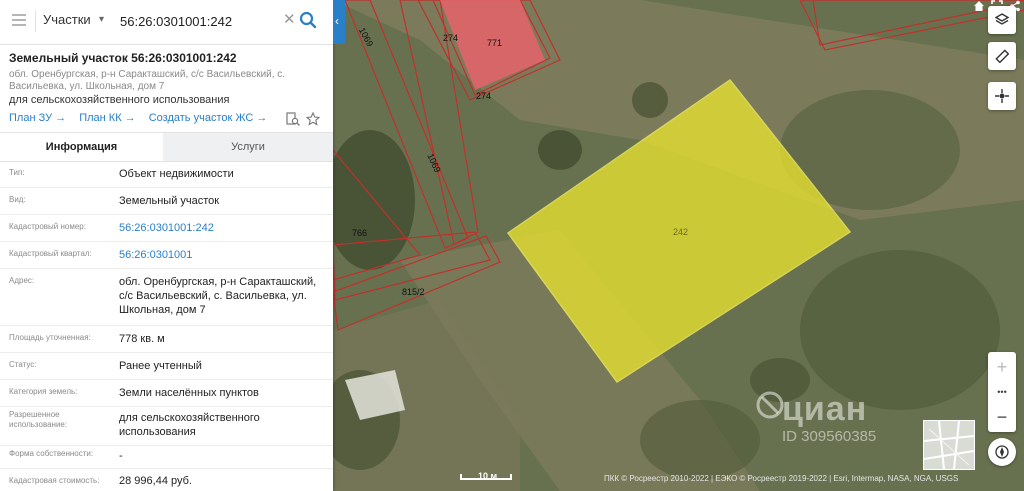 The width and height of the screenshot is (1024, 491). I want to click on prop-value: для сельскохозяйственного использования, so click(189, 425).